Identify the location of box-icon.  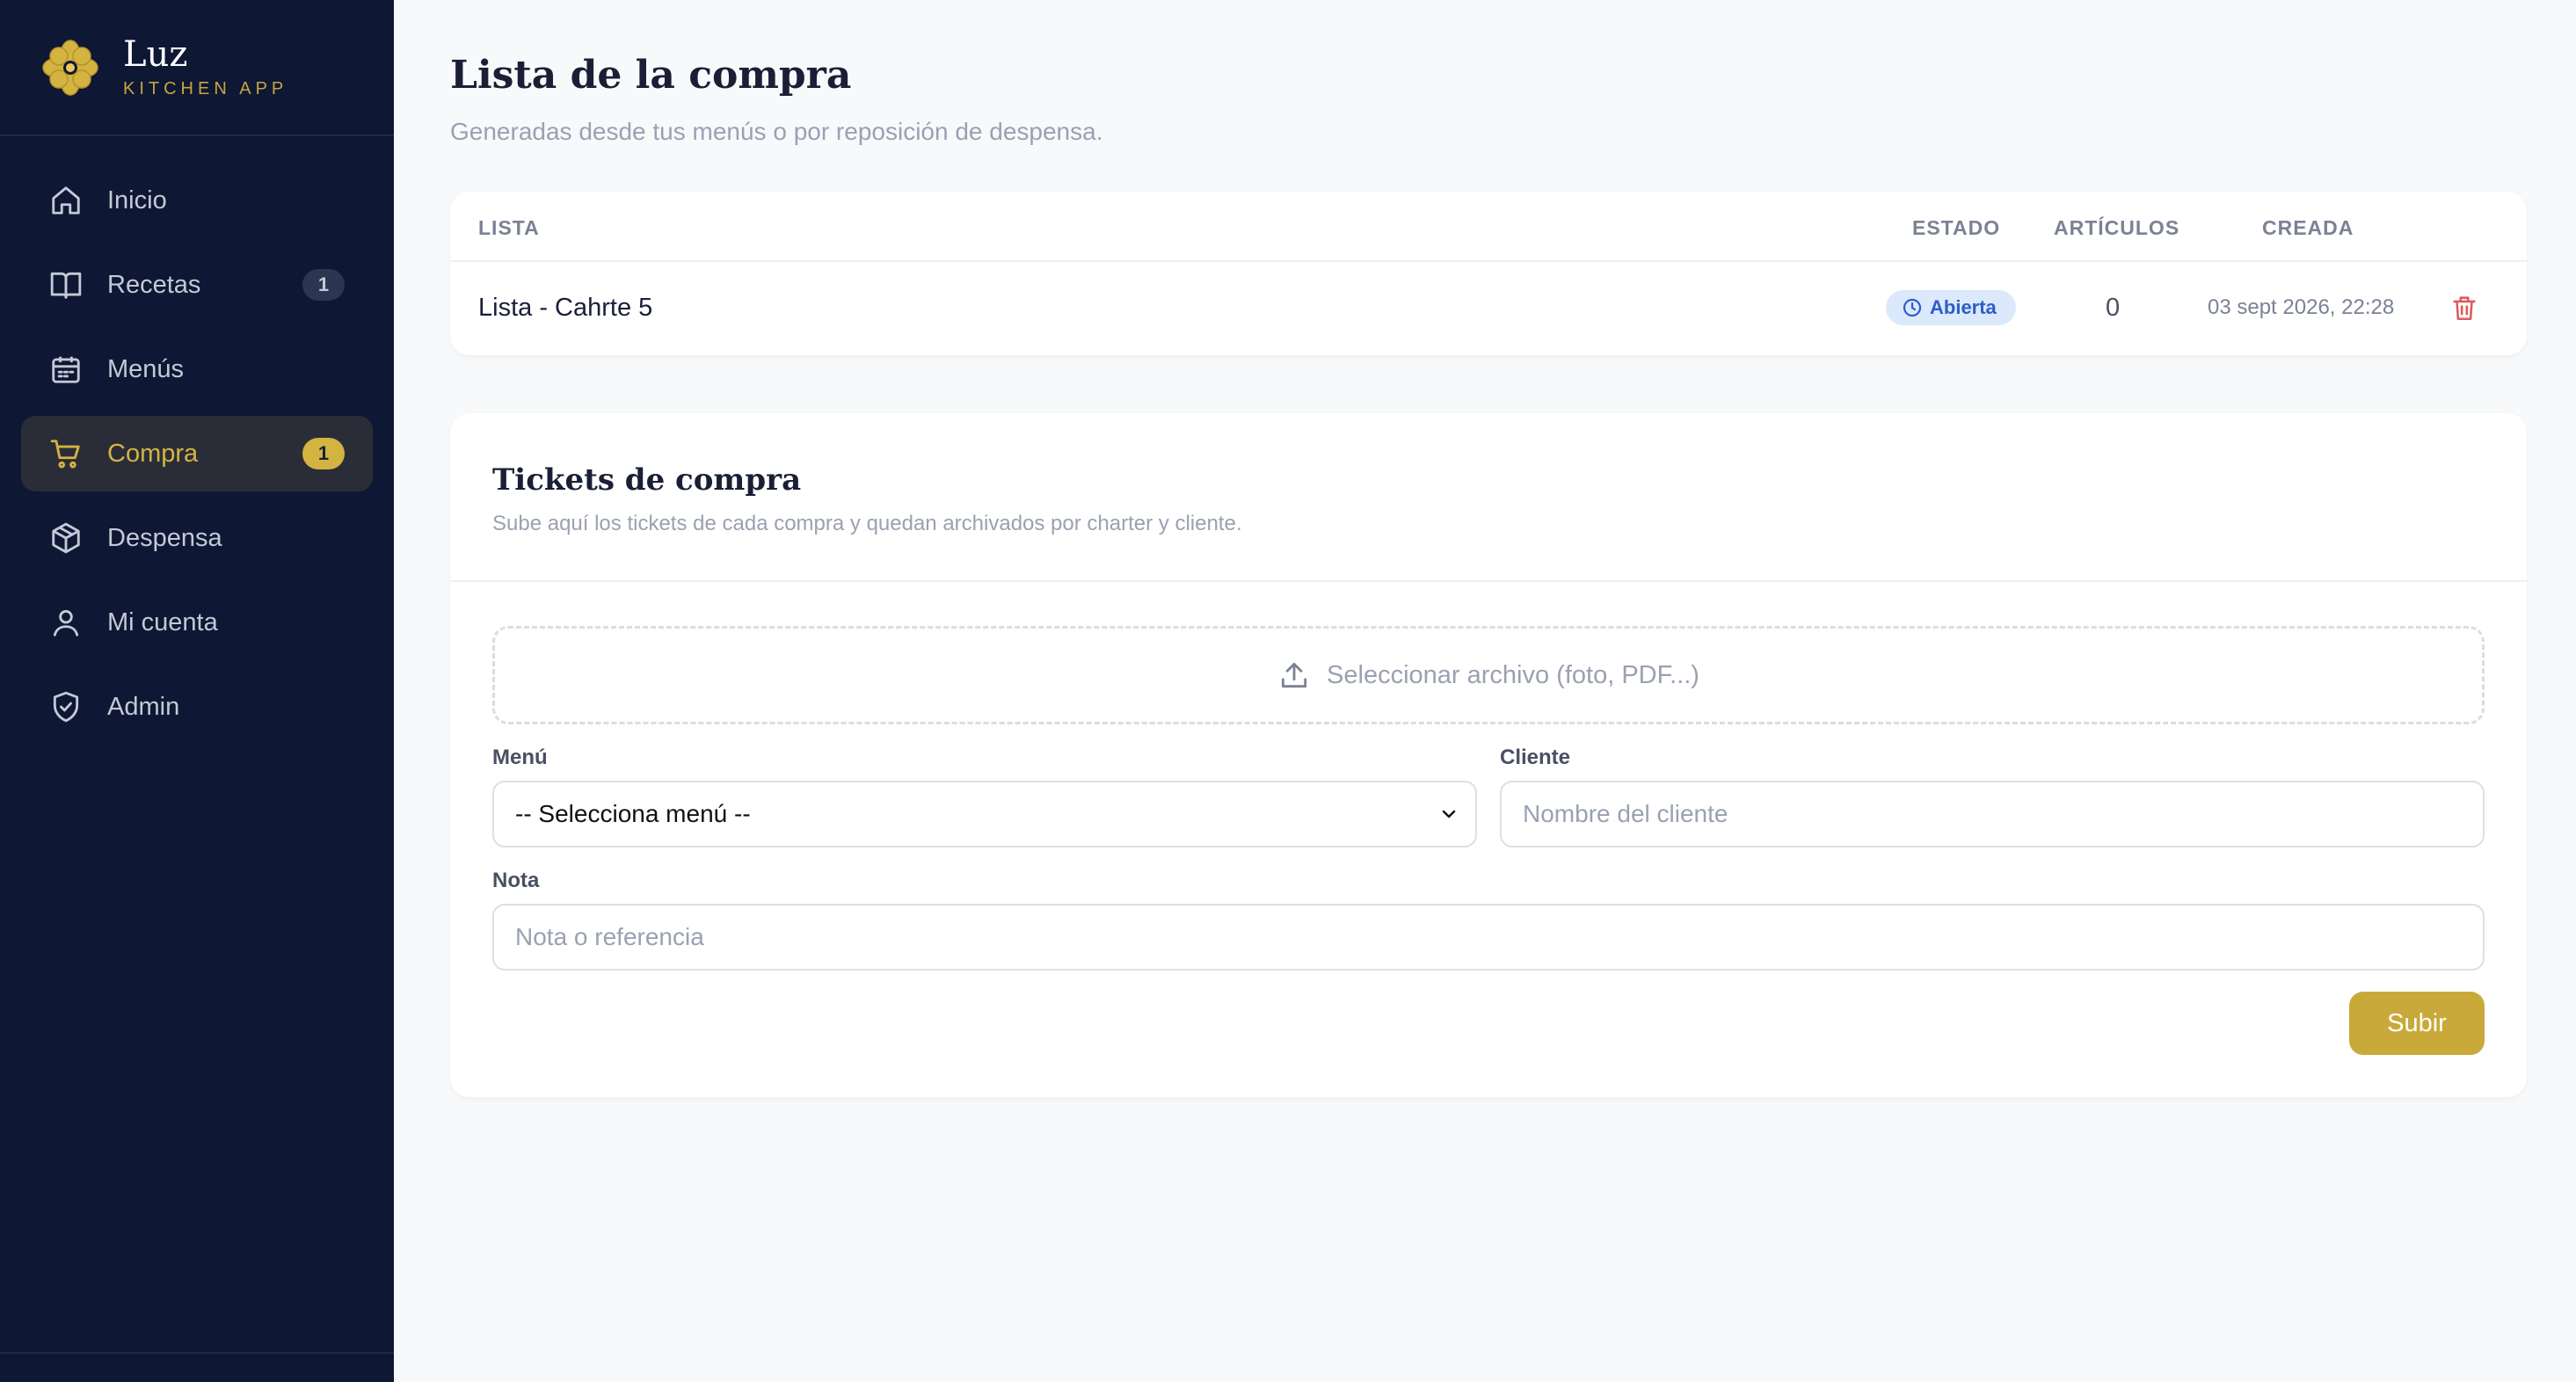
(66, 538).